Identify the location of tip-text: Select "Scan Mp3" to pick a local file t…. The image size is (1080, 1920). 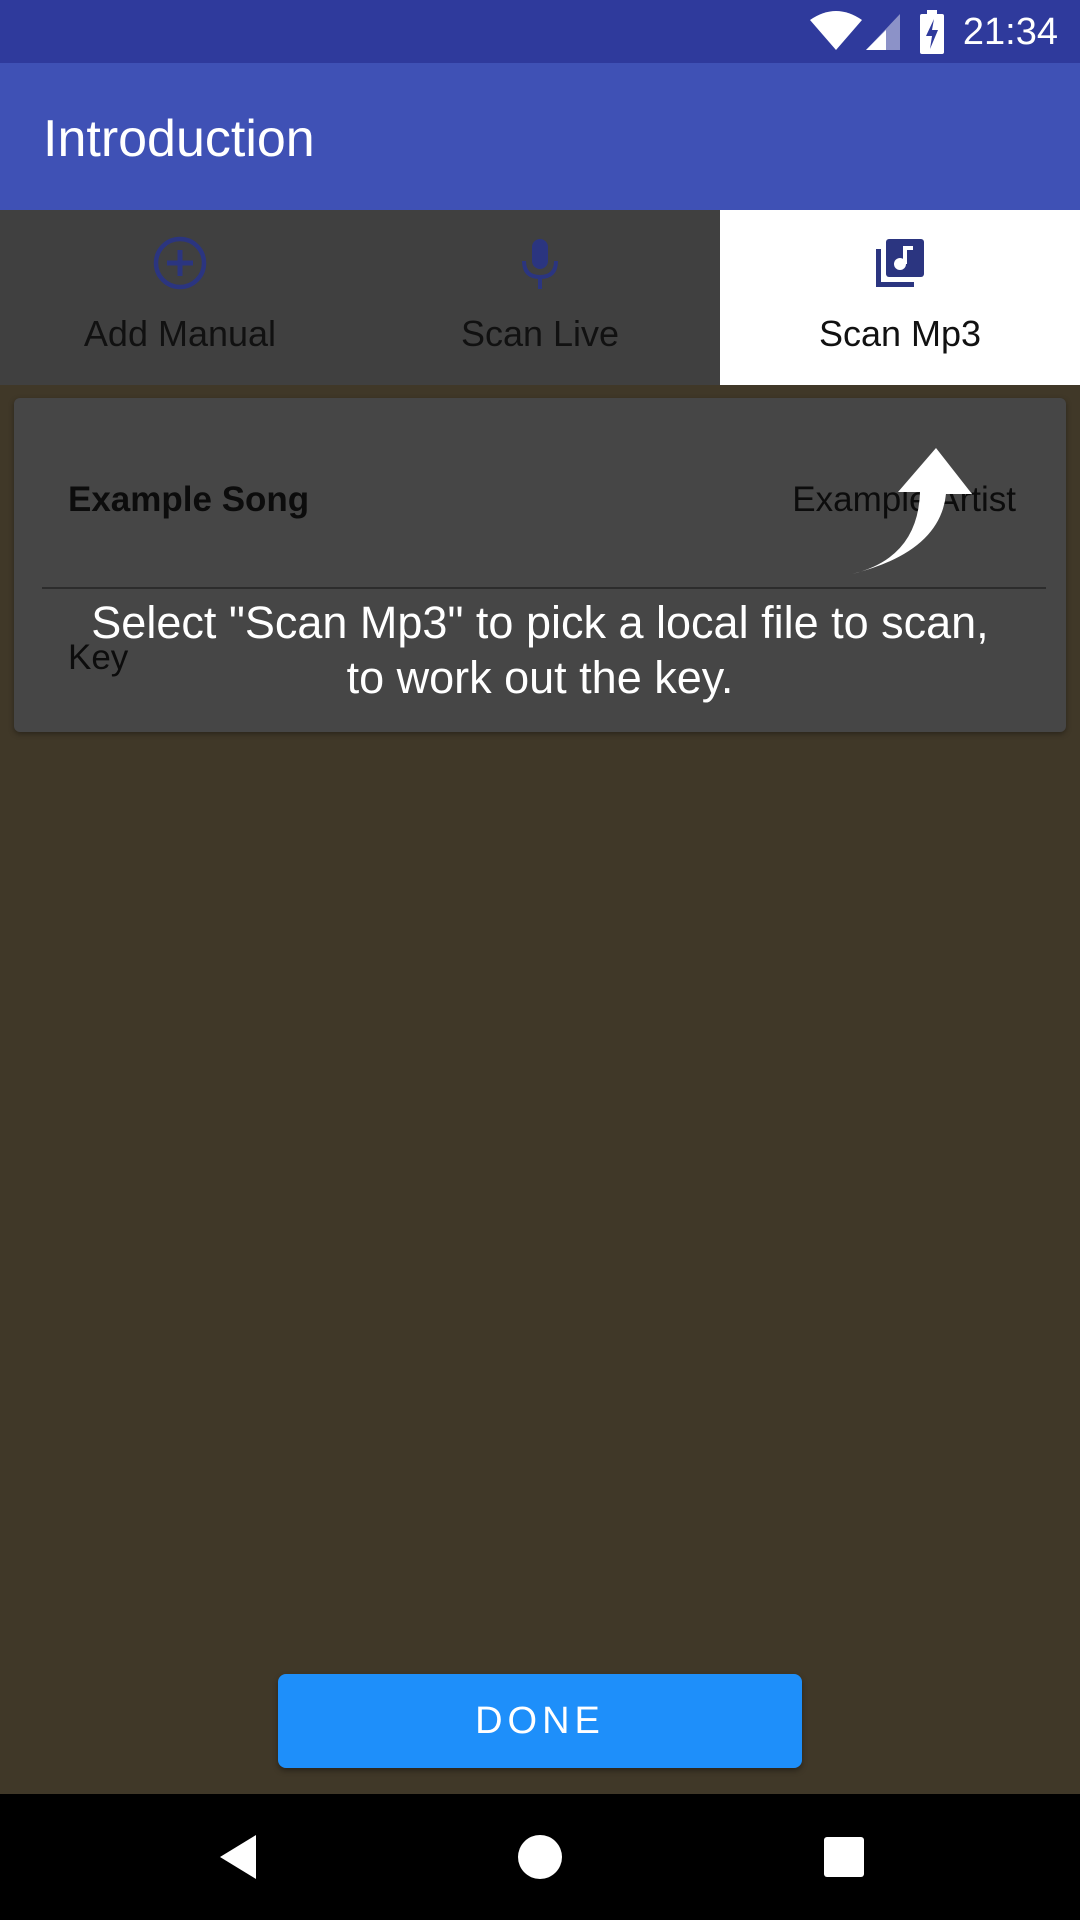
(540, 650).